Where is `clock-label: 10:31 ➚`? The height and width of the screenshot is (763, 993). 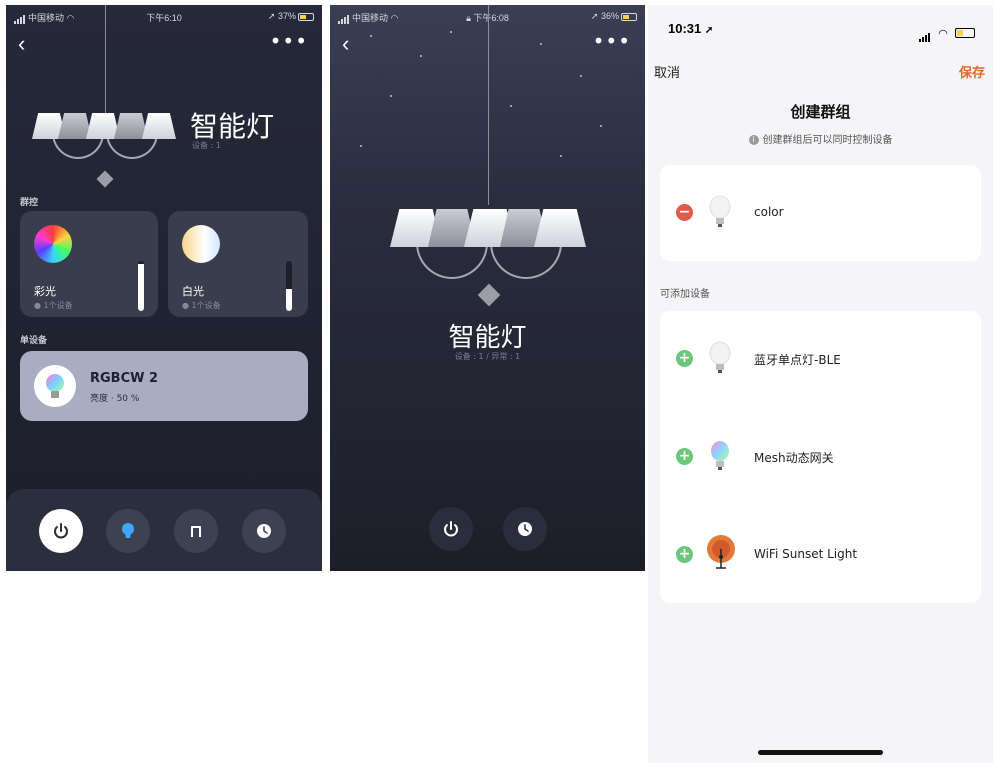 clock-label: 10:31 ➚ is located at coordinates (691, 28).